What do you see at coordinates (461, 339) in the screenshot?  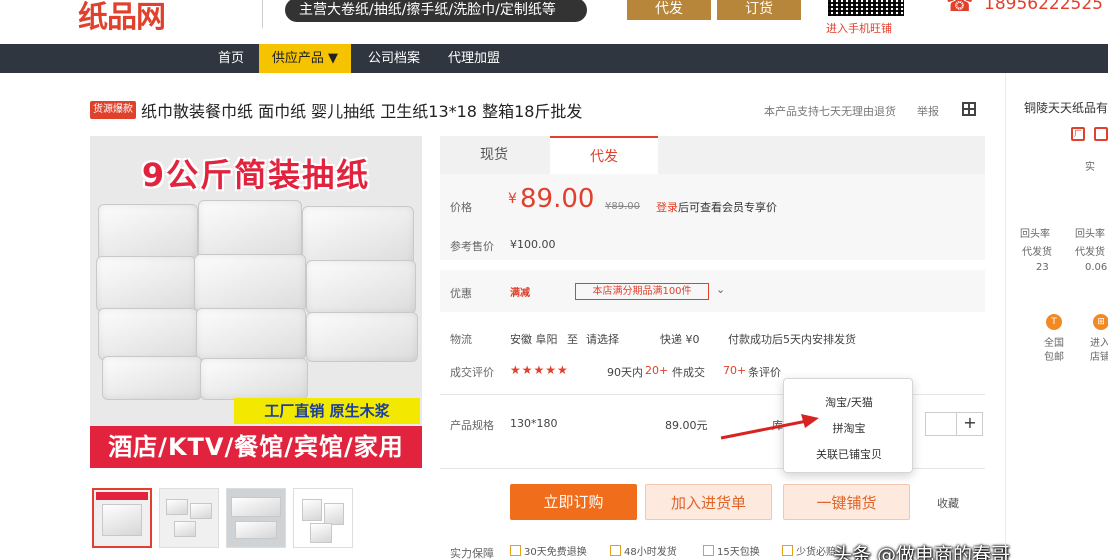 I see `shipping-label: 物流` at bounding box center [461, 339].